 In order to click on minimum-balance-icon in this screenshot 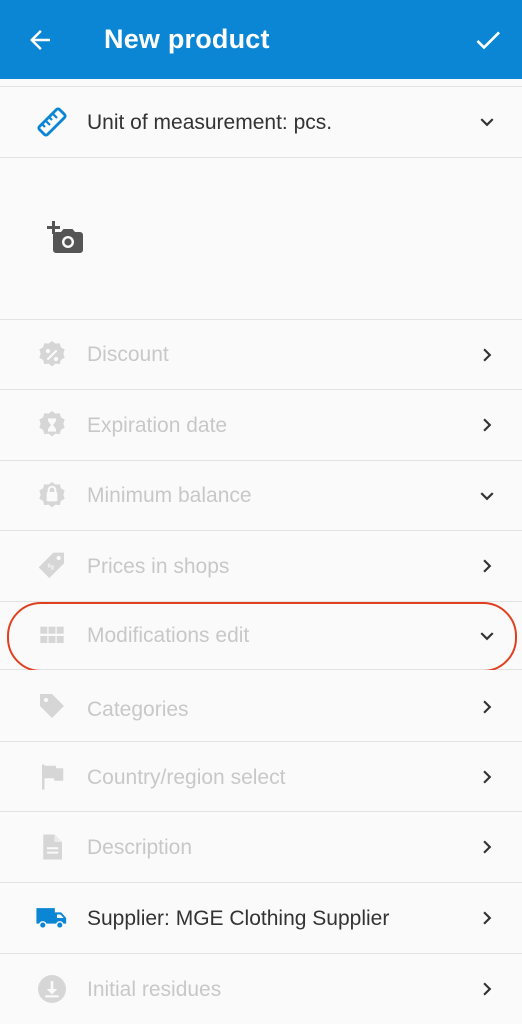, I will do `click(52, 496)`.